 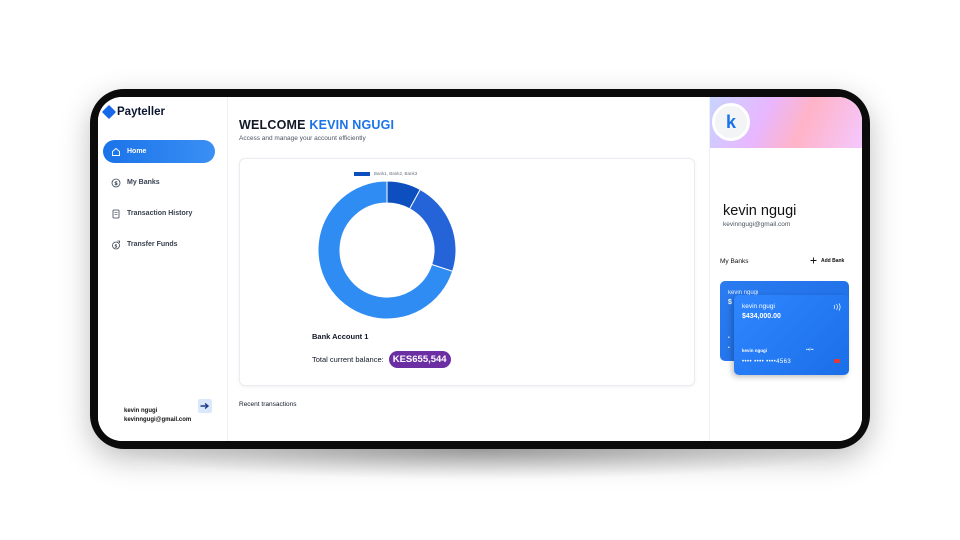 What do you see at coordinates (157, 416) in the screenshot?
I see `sidebar-footer-user: kevin ngugi kevinngugi@gmail.com` at bounding box center [157, 416].